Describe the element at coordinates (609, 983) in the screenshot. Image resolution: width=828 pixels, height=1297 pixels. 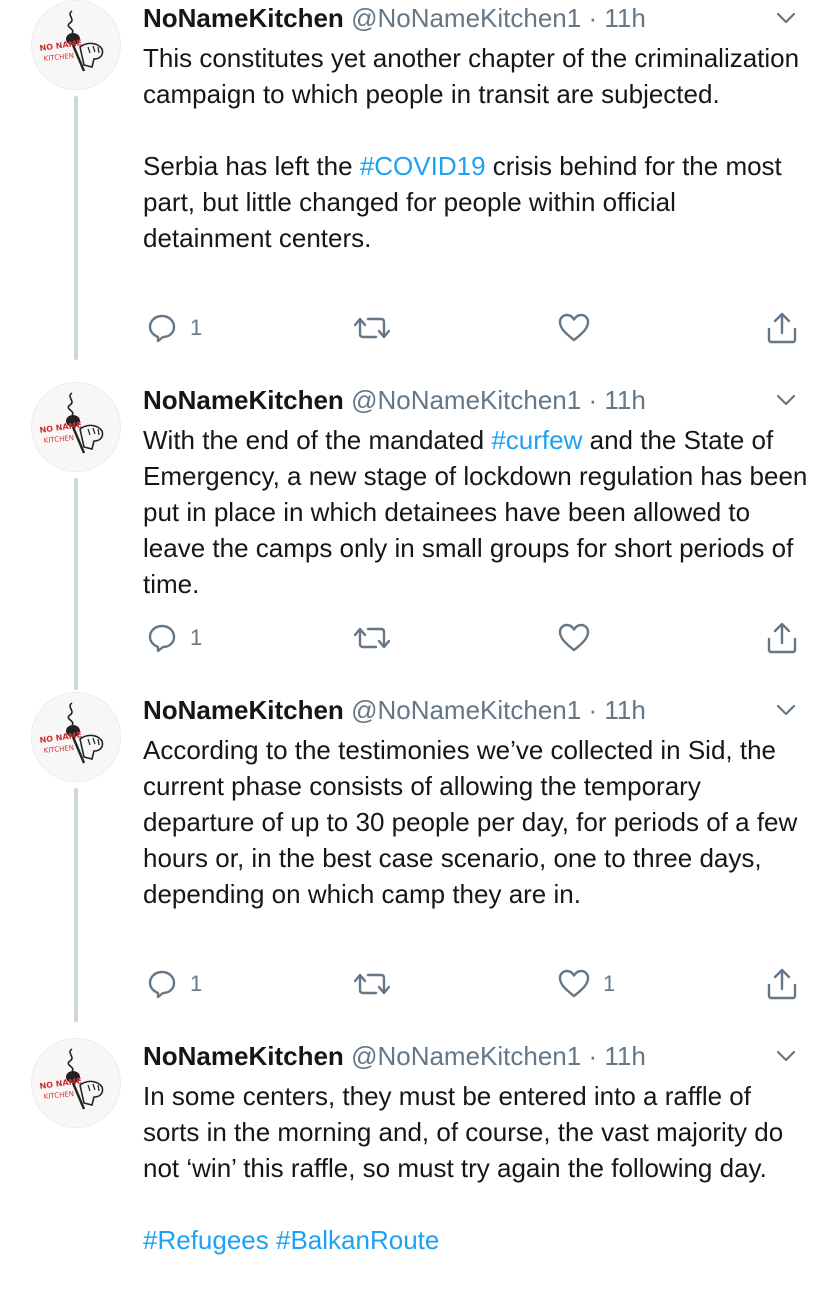
I see `like-count: 1` at that location.